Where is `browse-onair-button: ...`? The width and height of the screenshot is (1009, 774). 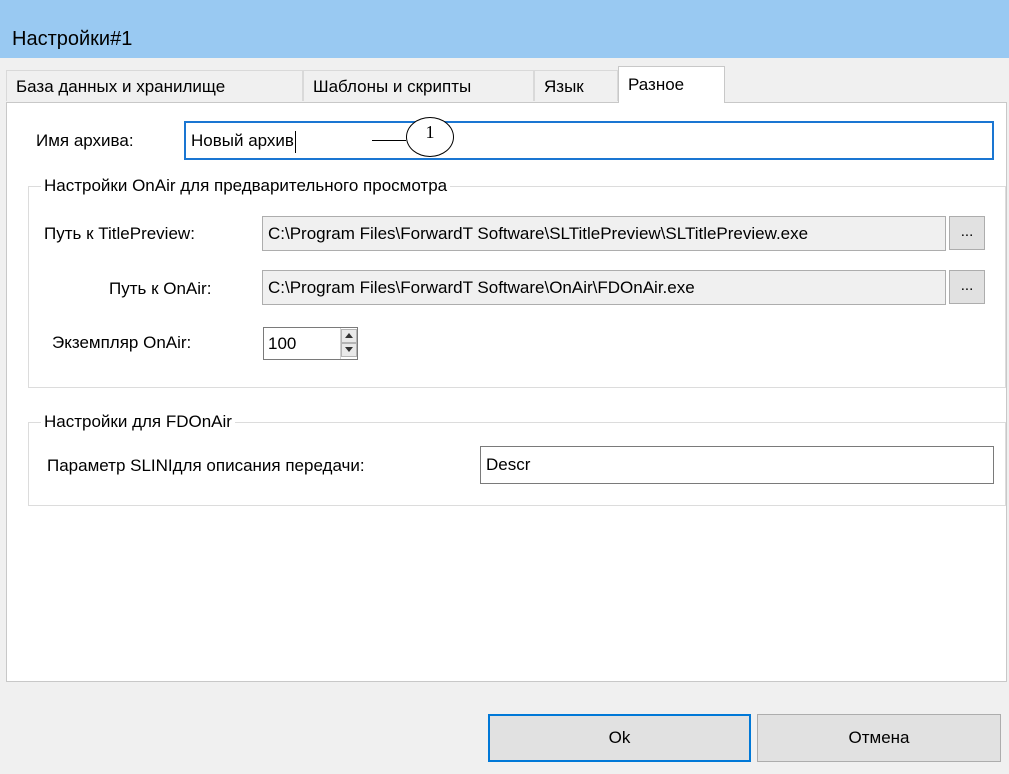
browse-onair-button: ... is located at coordinates (967, 287).